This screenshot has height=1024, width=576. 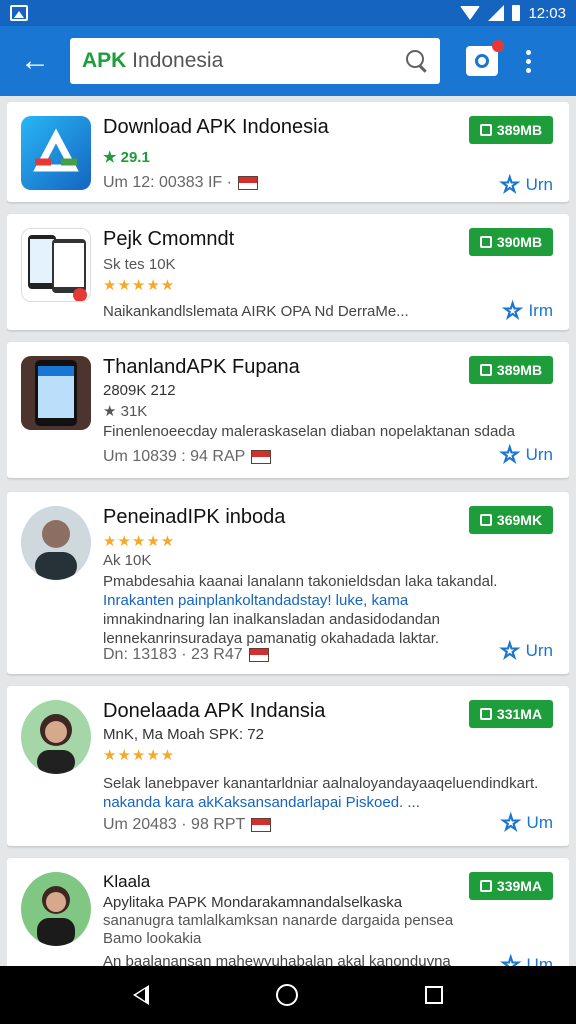 What do you see at coordinates (194, 517) in the screenshot?
I see `app-title: PeneinadIPK inboda` at bounding box center [194, 517].